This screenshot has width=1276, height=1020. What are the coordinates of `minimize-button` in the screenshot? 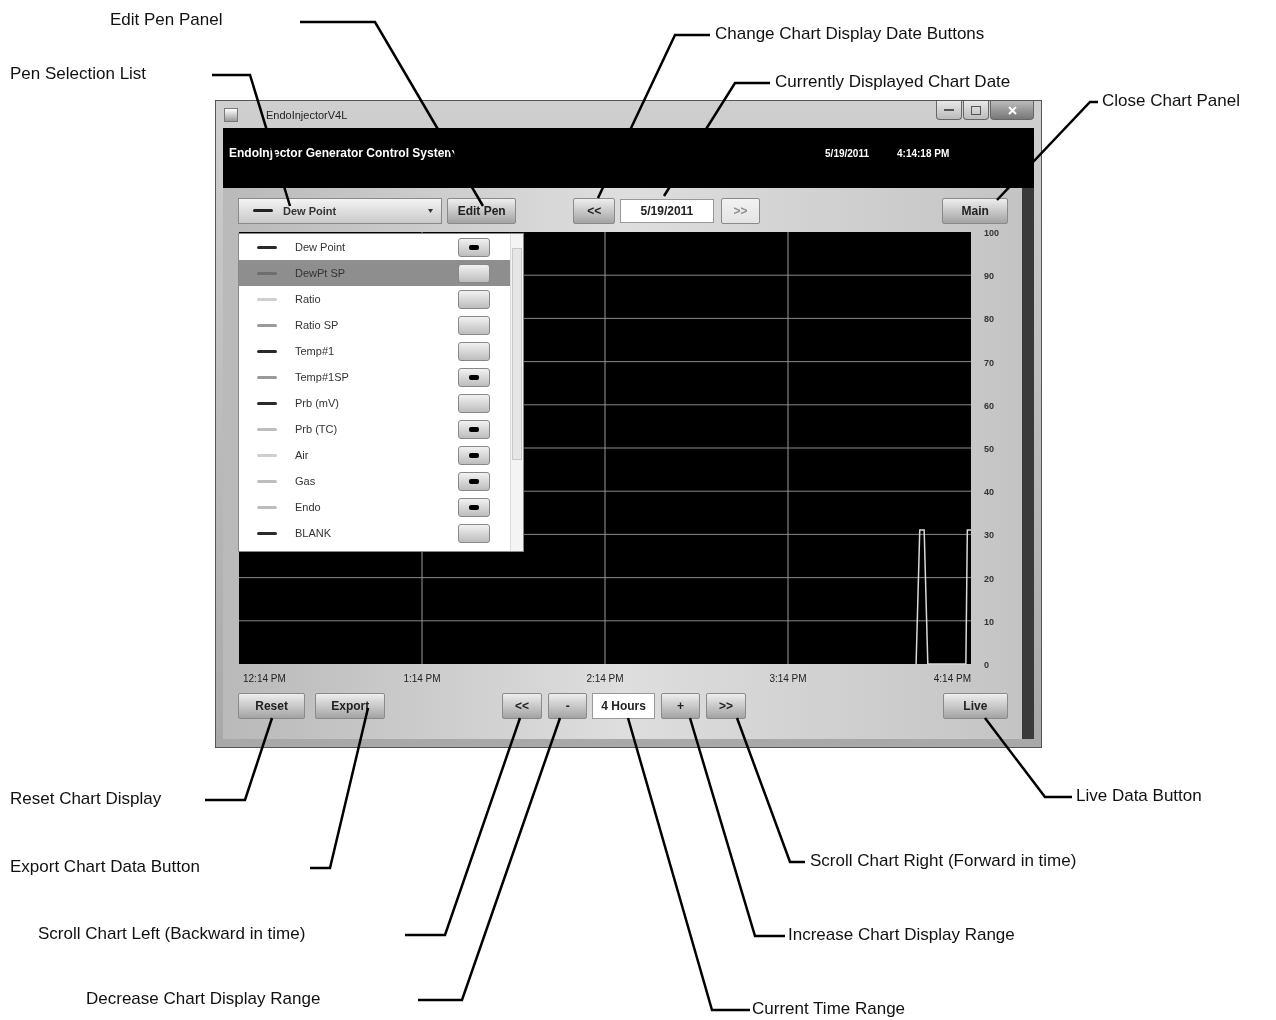 It's located at (949, 110).